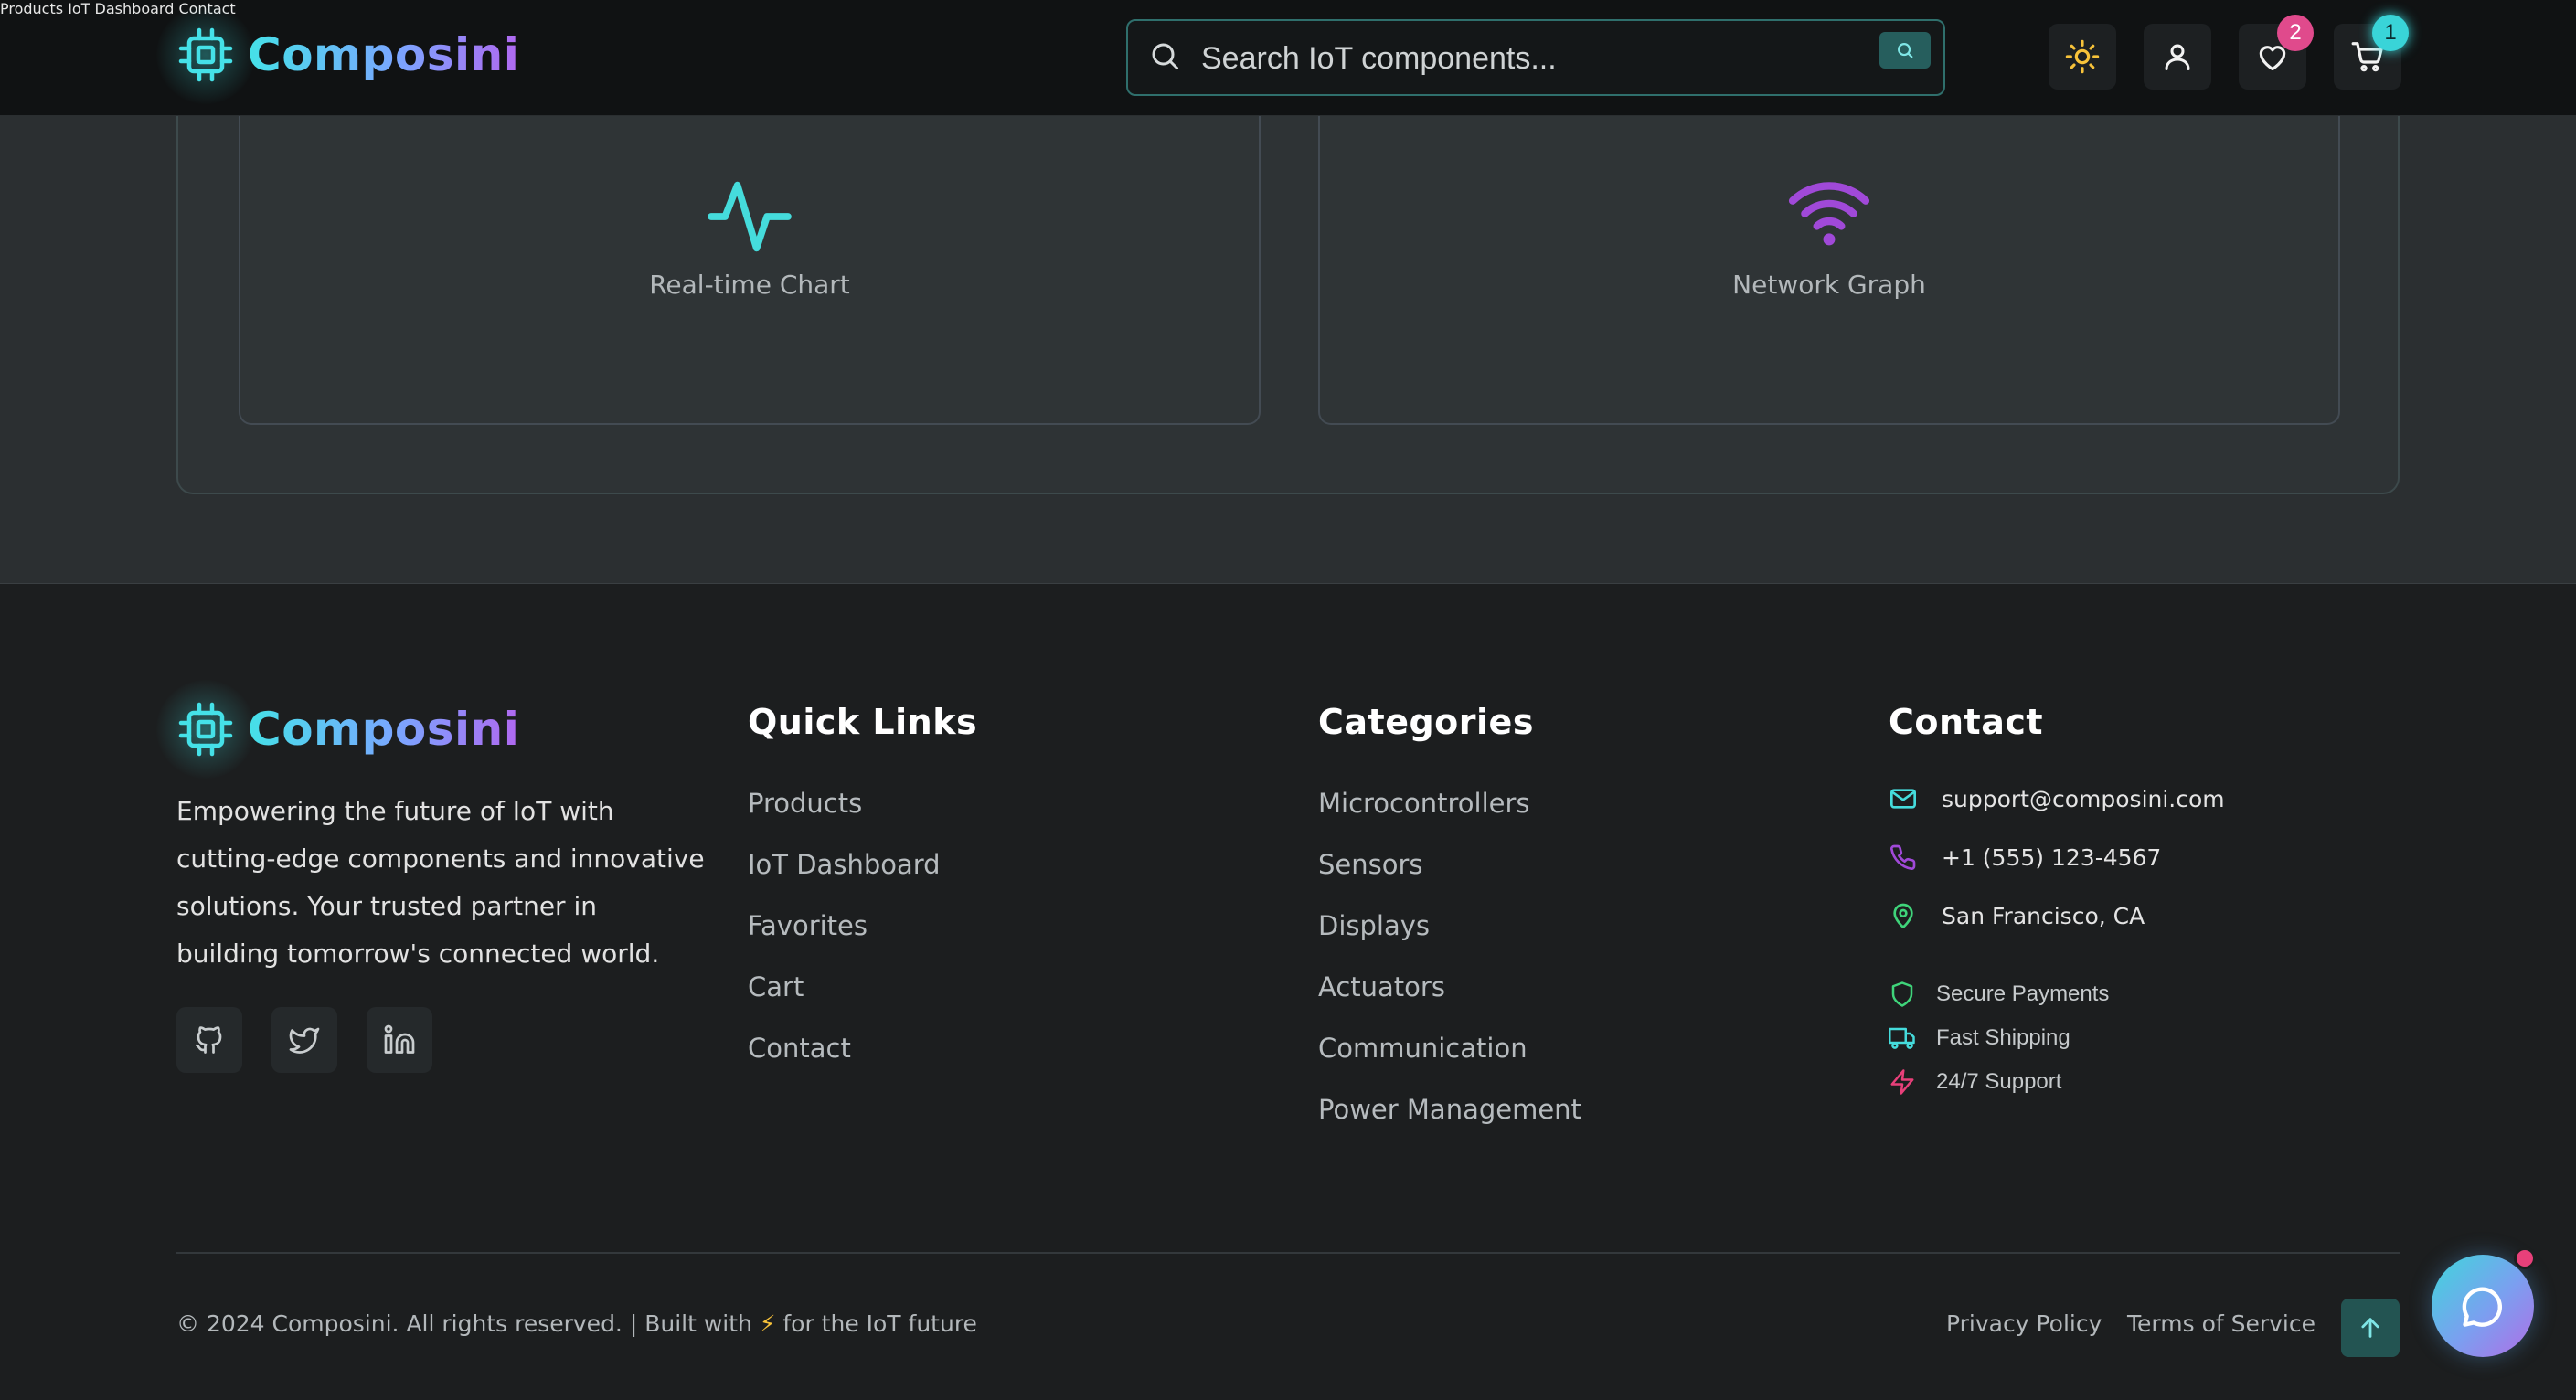 The image size is (2576, 1400). I want to click on top-header: Composini Products IoT Dashboard Contact, so click(1288, 58).